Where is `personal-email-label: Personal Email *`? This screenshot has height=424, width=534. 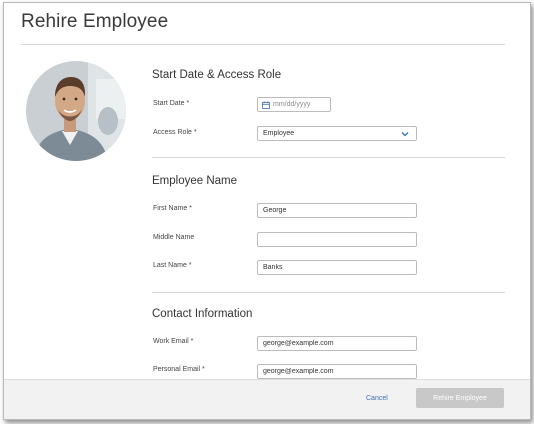 personal-email-label: Personal Email * is located at coordinates (179, 369).